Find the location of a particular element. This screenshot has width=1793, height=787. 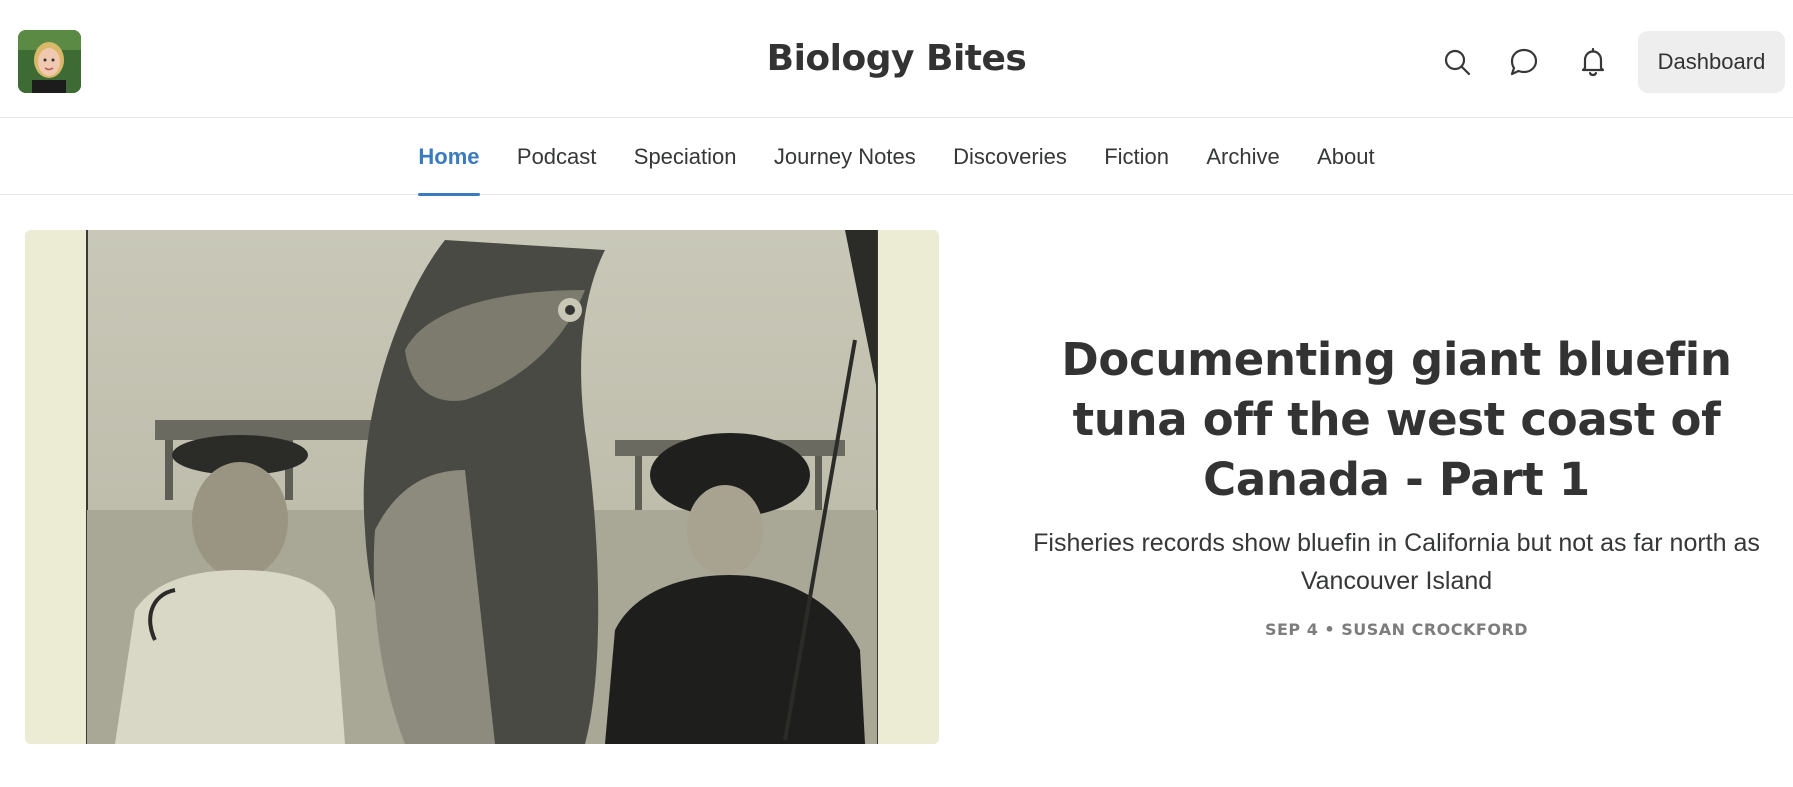

chat-icon is located at coordinates (1524, 62).